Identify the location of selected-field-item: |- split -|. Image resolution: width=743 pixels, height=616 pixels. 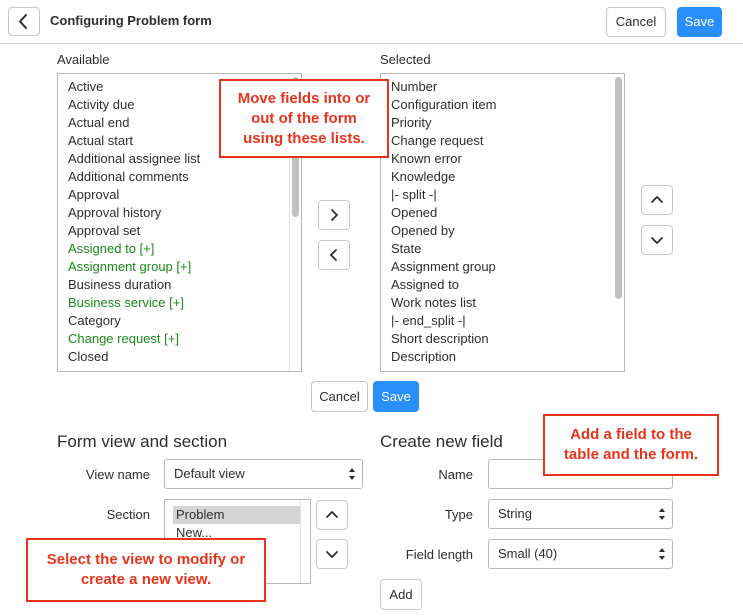
(502, 195).